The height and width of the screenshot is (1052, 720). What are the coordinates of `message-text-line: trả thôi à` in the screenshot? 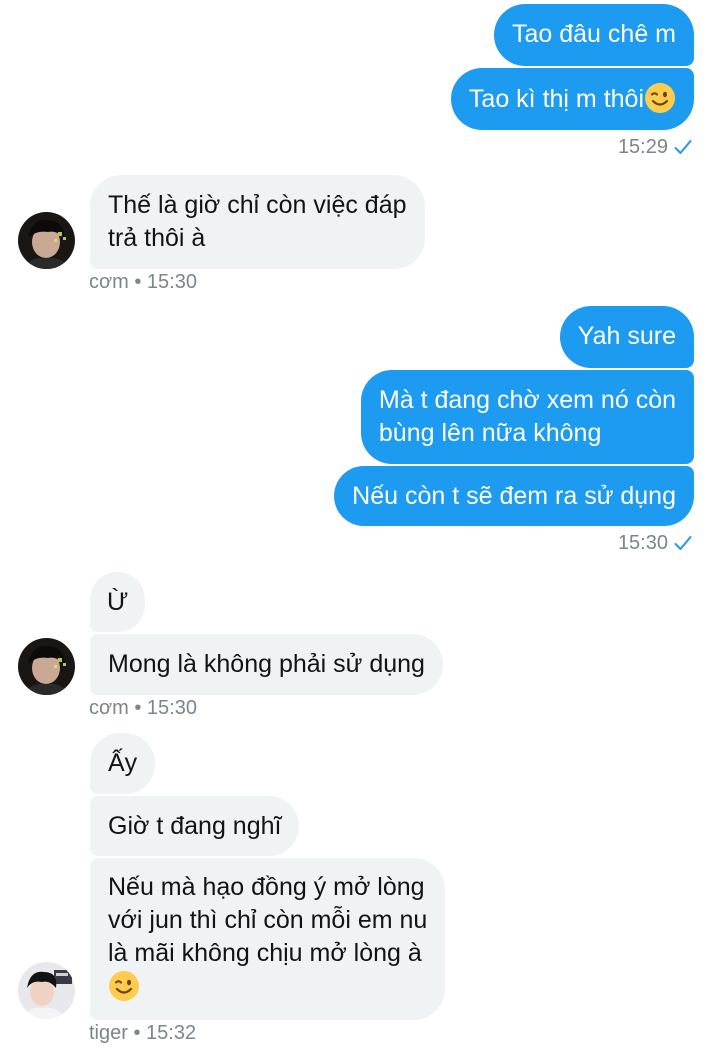 It's located at (157, 238).